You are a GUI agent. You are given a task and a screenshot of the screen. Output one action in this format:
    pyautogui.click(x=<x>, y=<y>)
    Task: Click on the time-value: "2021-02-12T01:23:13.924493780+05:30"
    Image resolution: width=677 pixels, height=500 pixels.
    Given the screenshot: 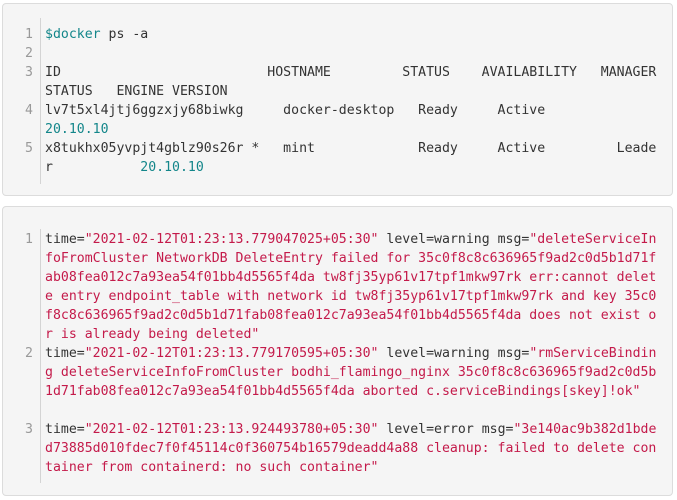 What is the action you would take?
    pyautogui.click(x=231, y=429)
    